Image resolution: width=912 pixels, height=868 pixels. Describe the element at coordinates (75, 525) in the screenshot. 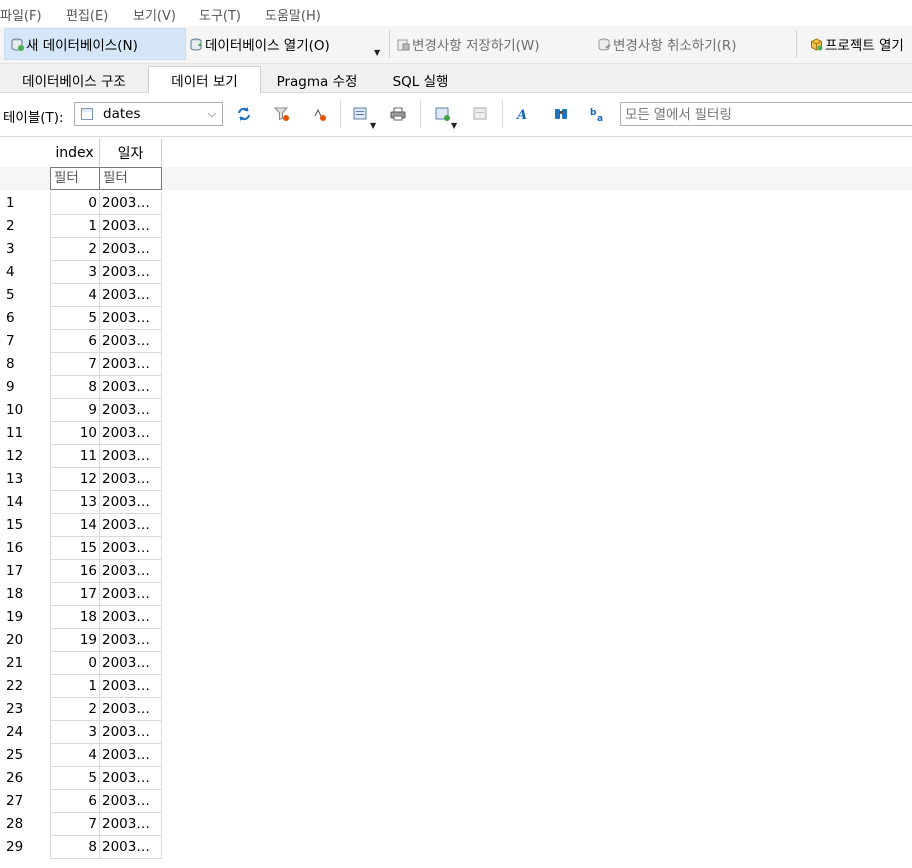

I see `cell-index: 14` at that location.